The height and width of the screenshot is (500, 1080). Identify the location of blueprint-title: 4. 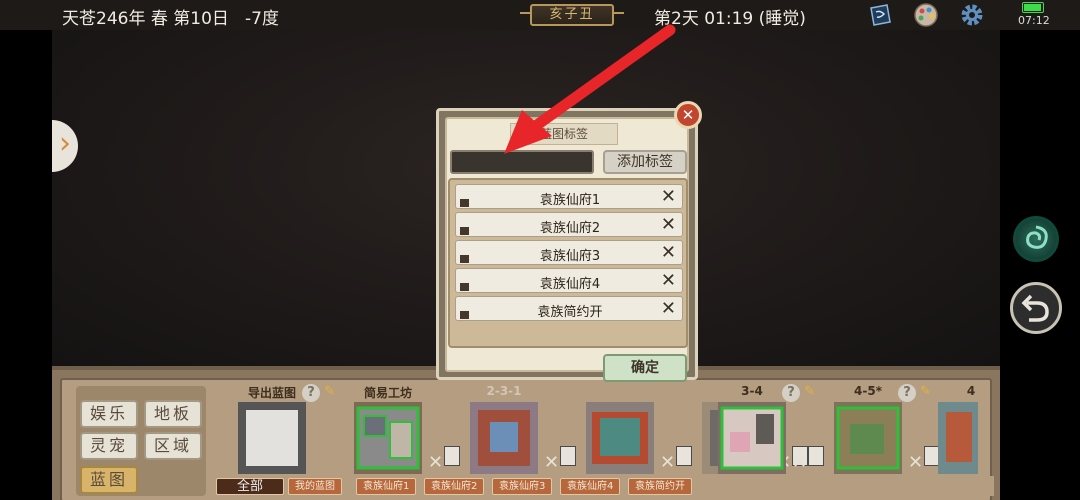
(971, 391).